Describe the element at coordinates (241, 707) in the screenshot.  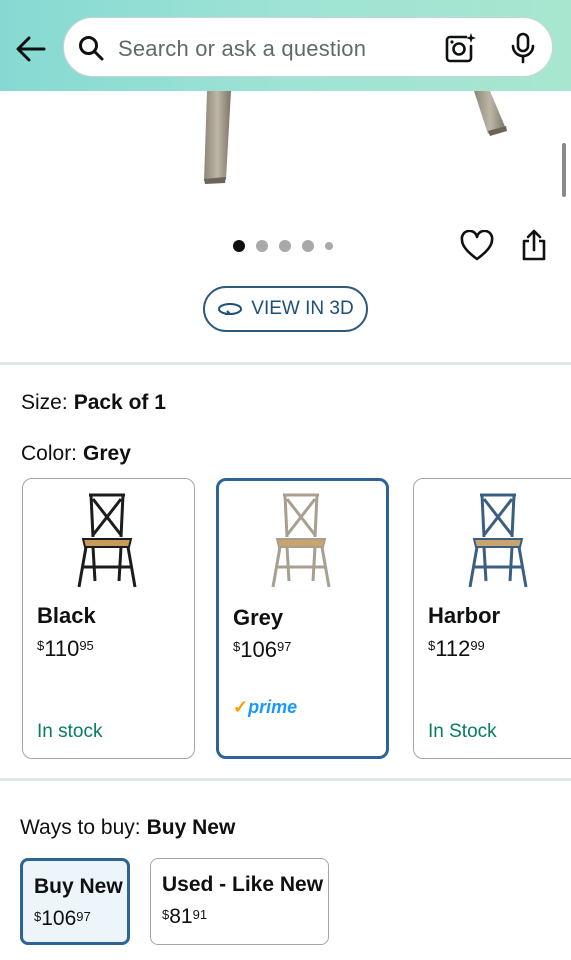
I see `prime-check-icon: ✓` at that location.